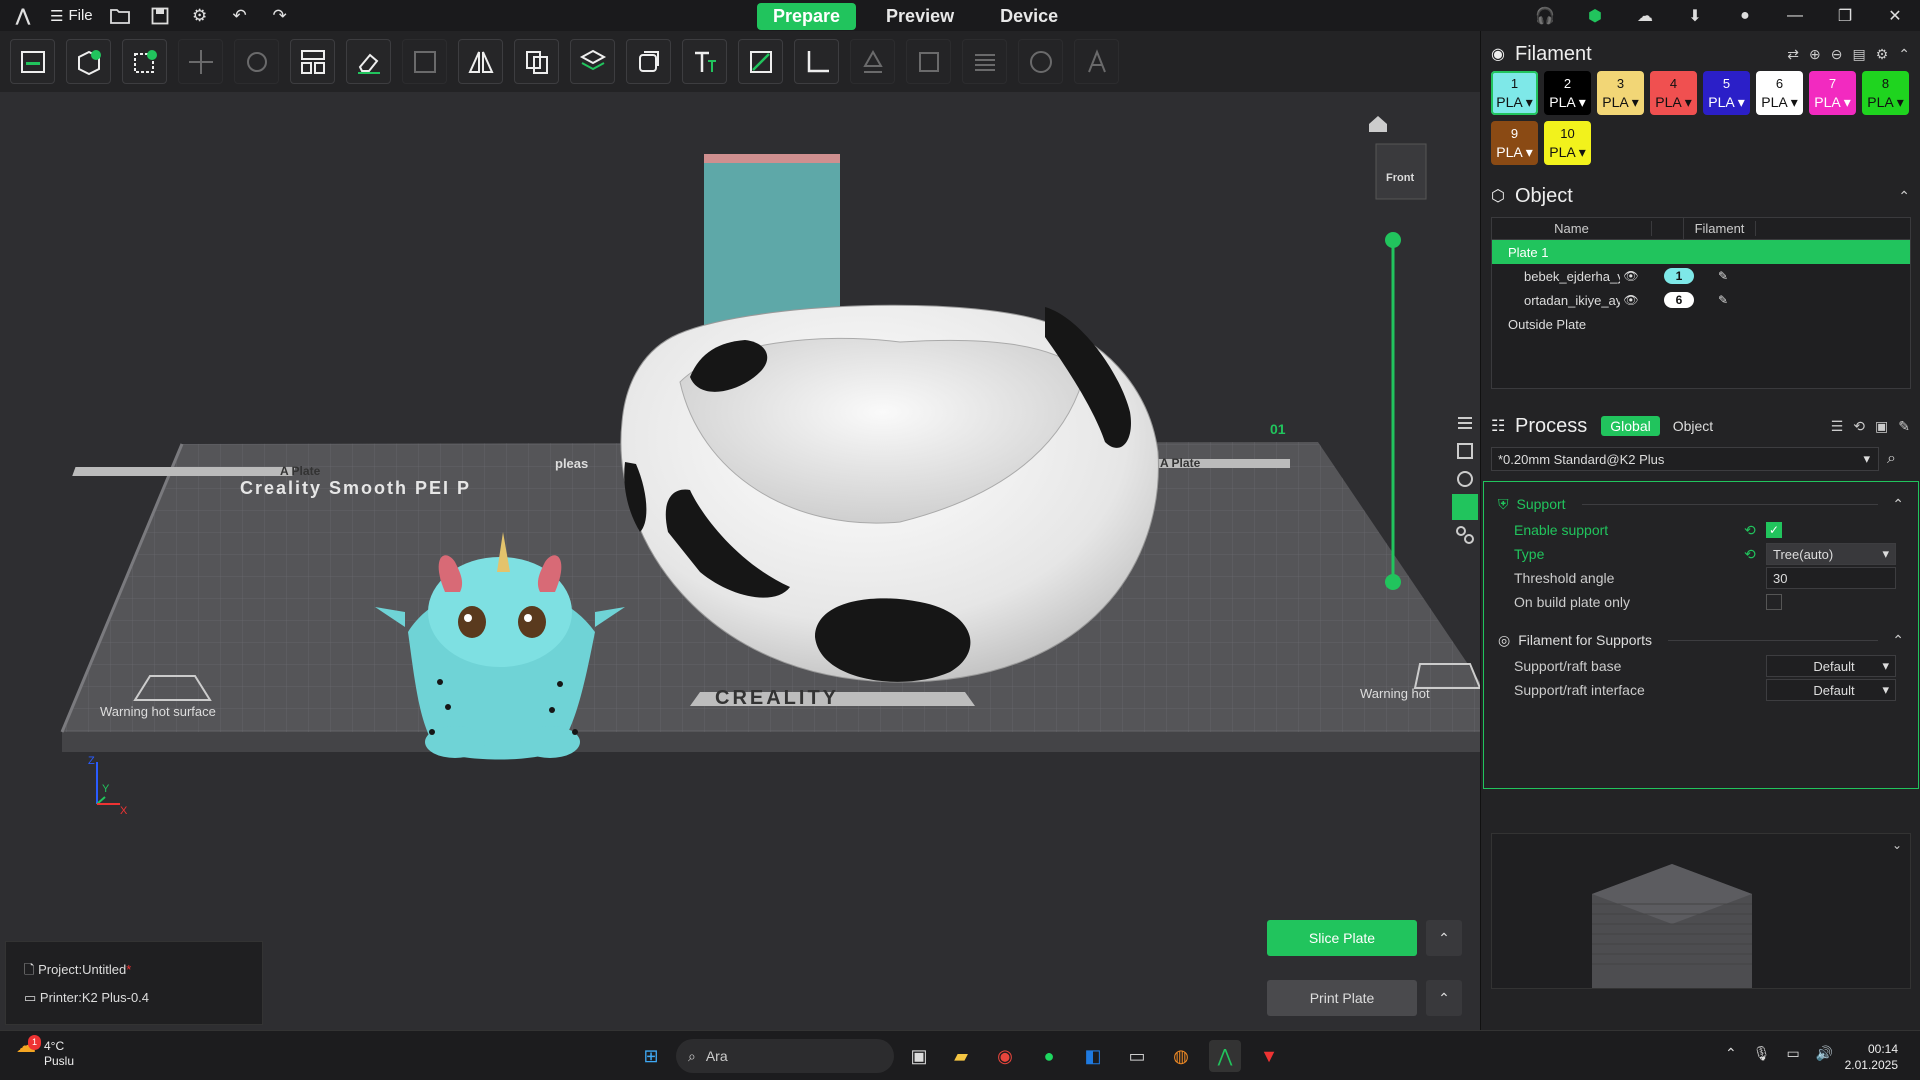 This screenshot has width=1920, height=1080. Describe the element at coordinates (1465, 479) in the screenshot. I see `side-tool-speed` at that location.